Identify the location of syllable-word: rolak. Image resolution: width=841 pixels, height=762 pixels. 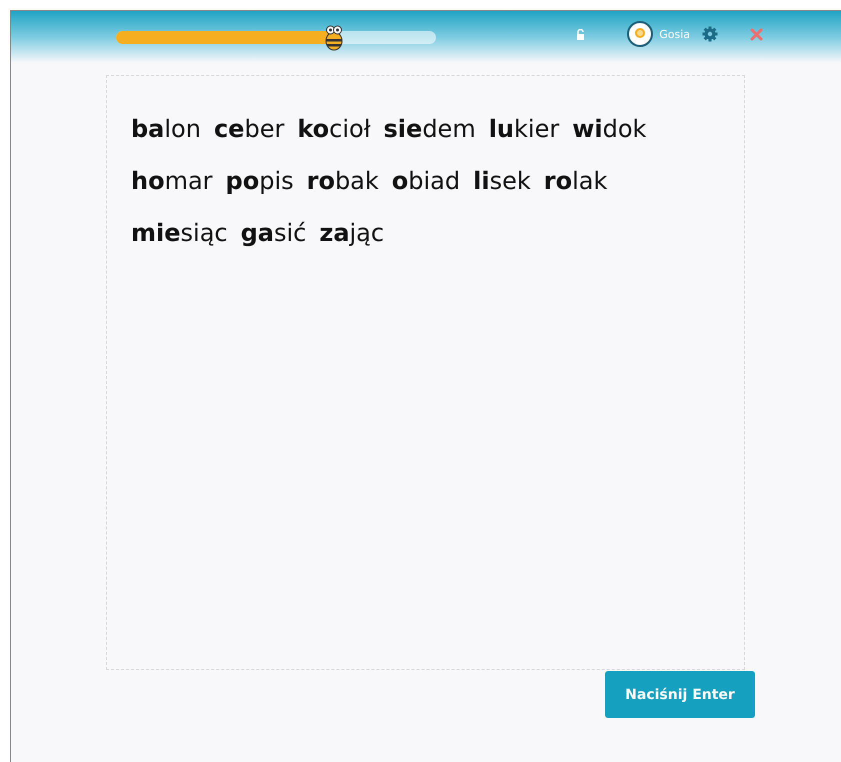
(576, 181).